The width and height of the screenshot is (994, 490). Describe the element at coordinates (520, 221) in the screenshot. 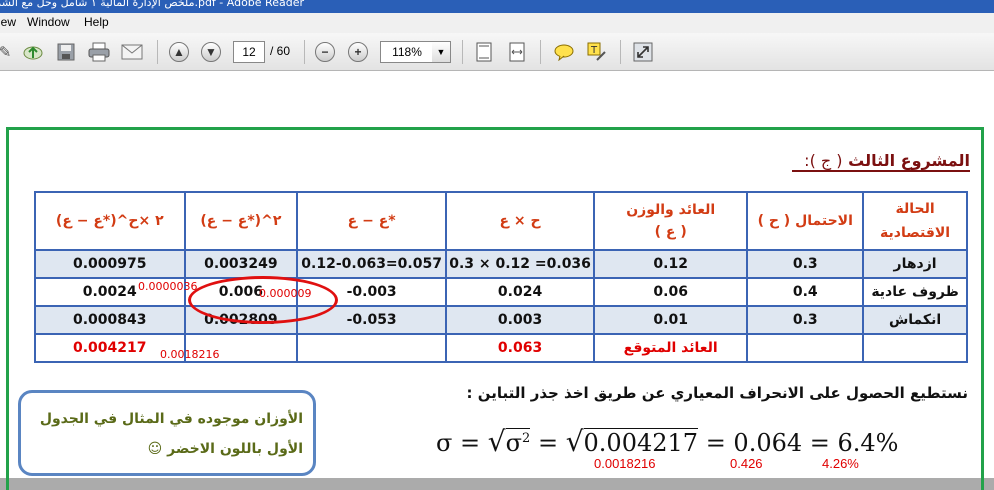

I see `header-p-times-r: ح × ع` at that location.